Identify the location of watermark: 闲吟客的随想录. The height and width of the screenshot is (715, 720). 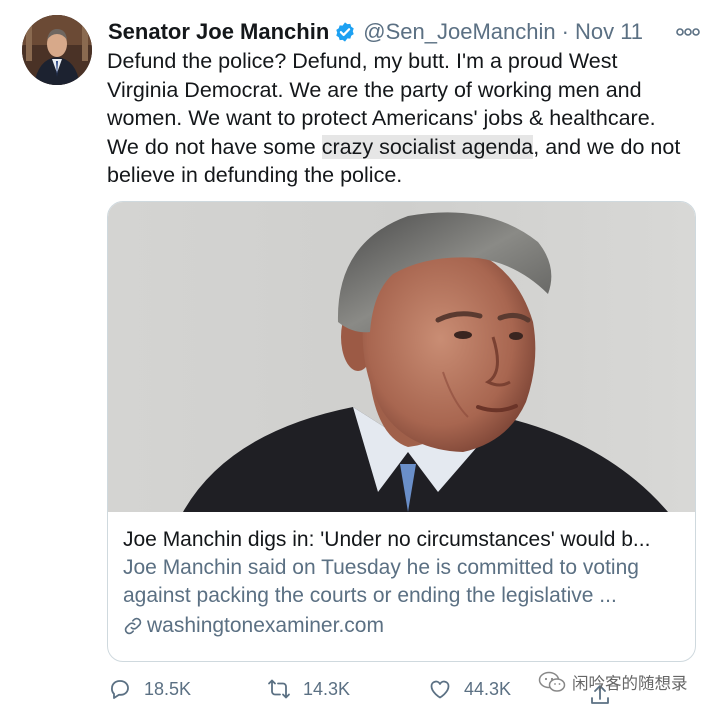
(613, 682).